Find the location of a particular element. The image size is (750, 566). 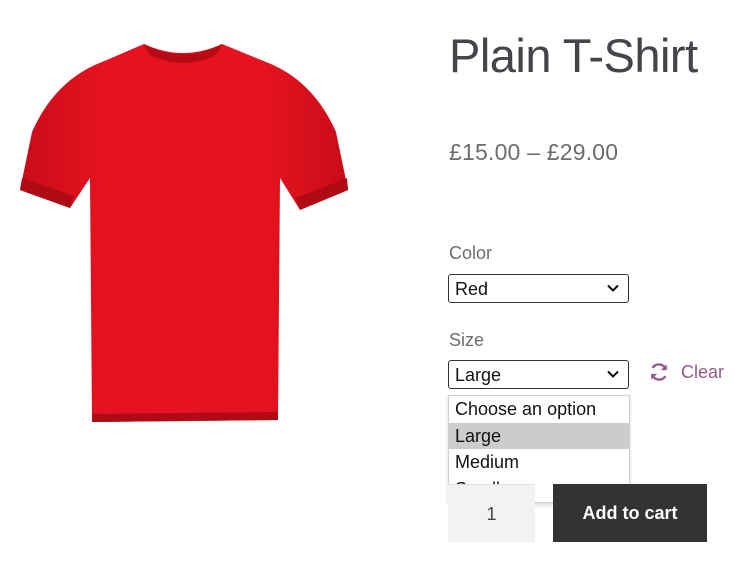

product-price: £15.00 – £29.00 is located at coordinates (534, 152).